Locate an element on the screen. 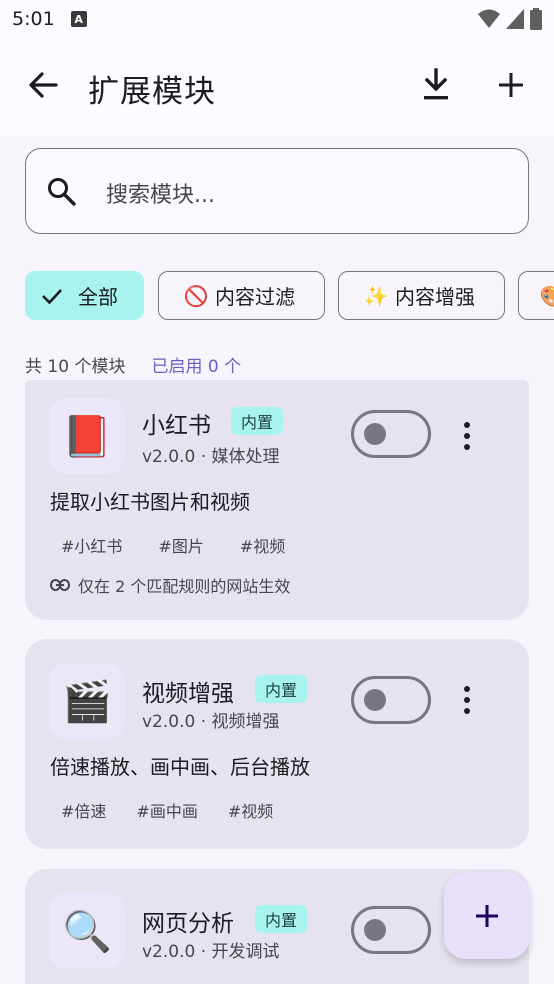 The image size is (554, 984). category-chips: 全部 🚫 内容过滤 ✨ 内容增强 🎨 is located at coordinates (289, 296).